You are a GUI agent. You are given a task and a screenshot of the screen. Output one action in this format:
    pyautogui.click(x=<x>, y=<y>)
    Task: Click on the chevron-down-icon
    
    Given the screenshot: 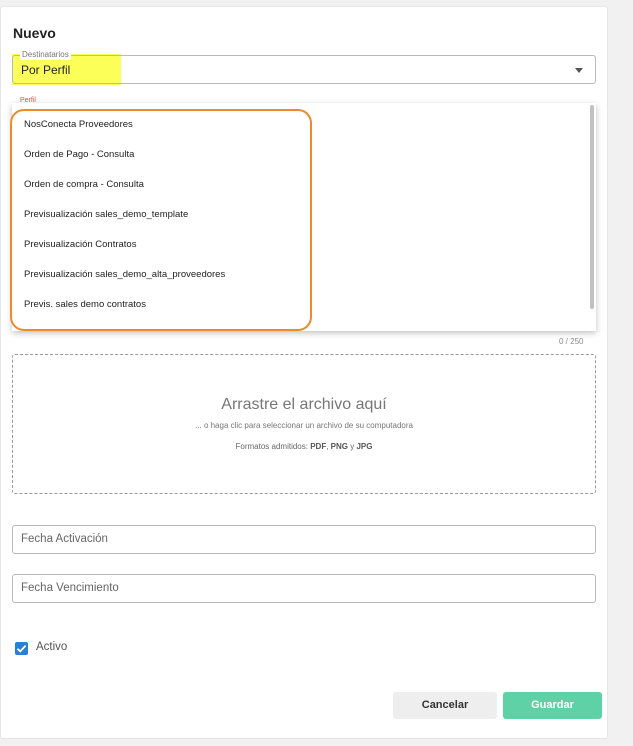 What is the action you would take?
    pyautogui.click(x=579, y=70)
    